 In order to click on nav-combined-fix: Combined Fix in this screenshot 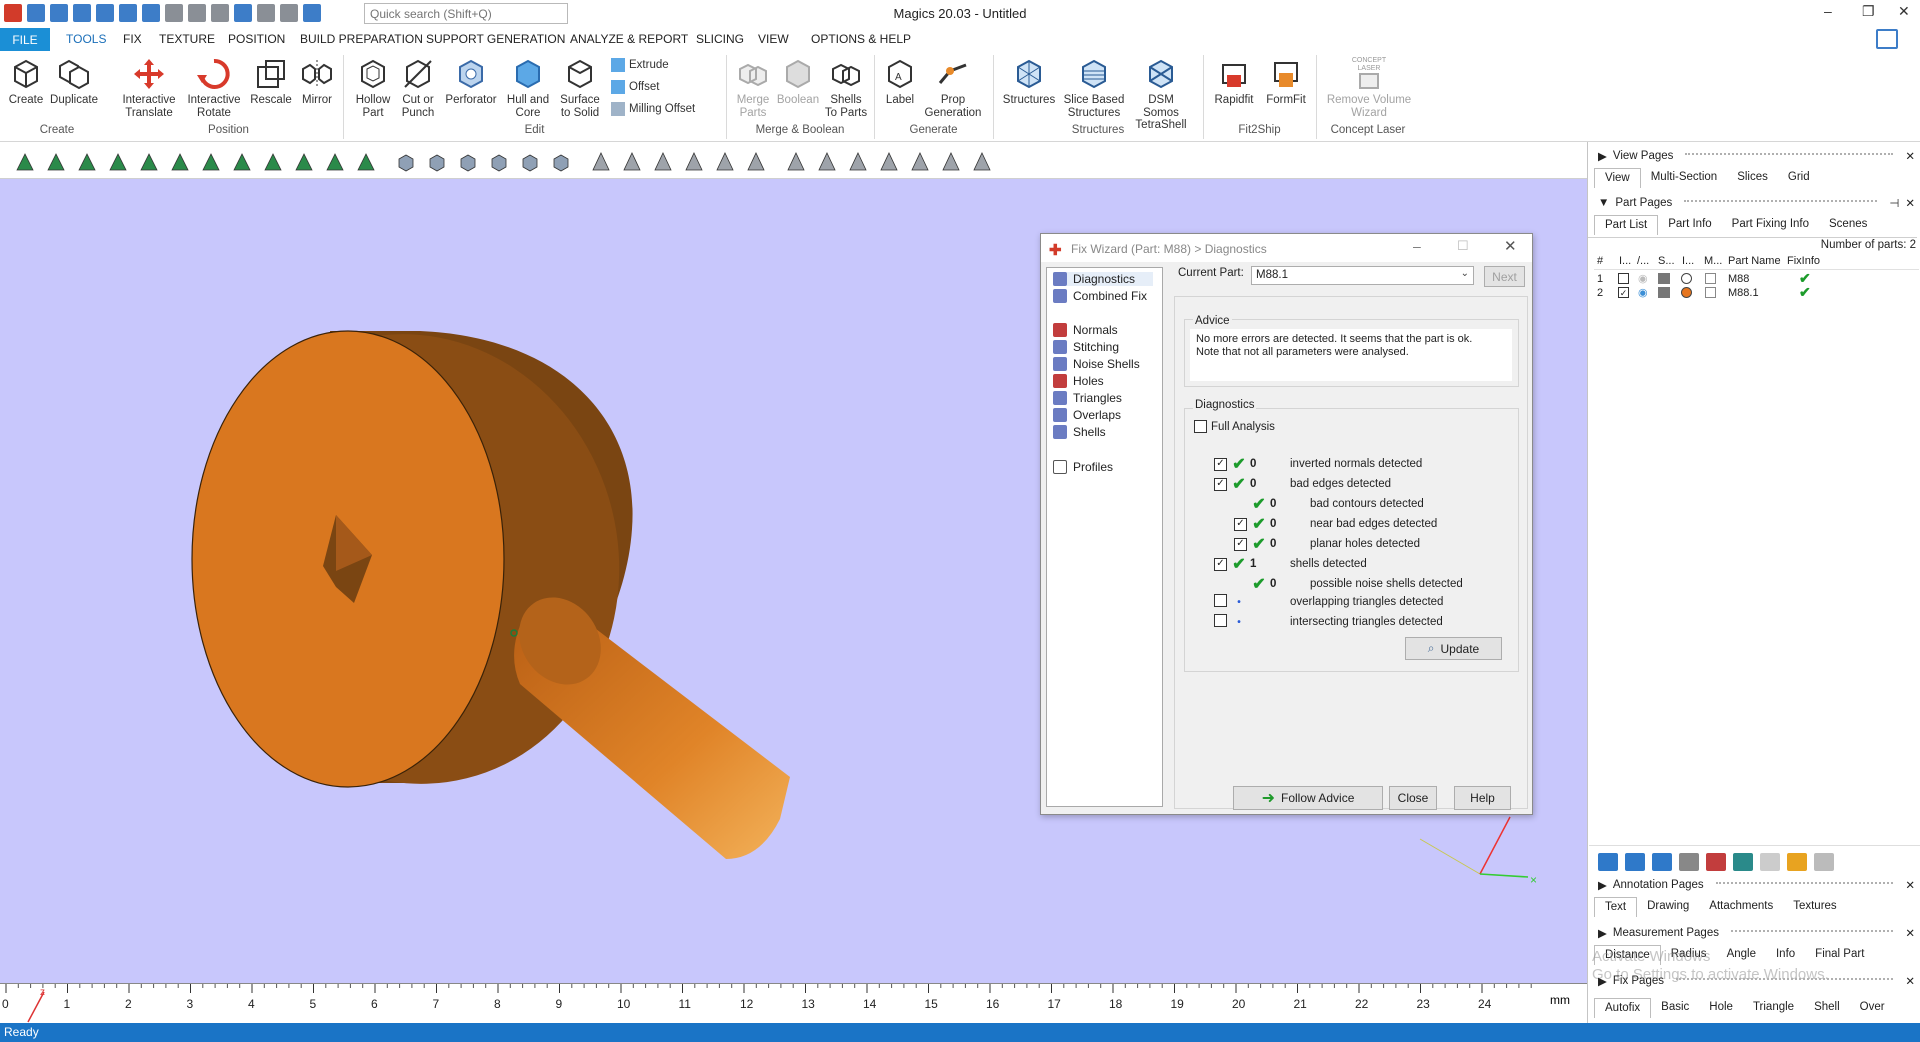, I will do `click(1100, 296)`.